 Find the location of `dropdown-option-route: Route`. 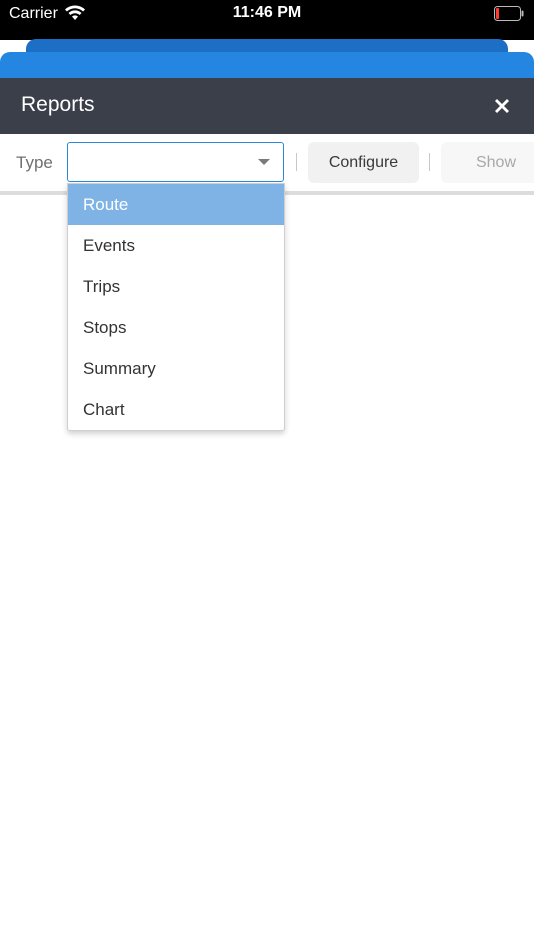

dropdown-option-route: Route is located at coordinates (176, 204).